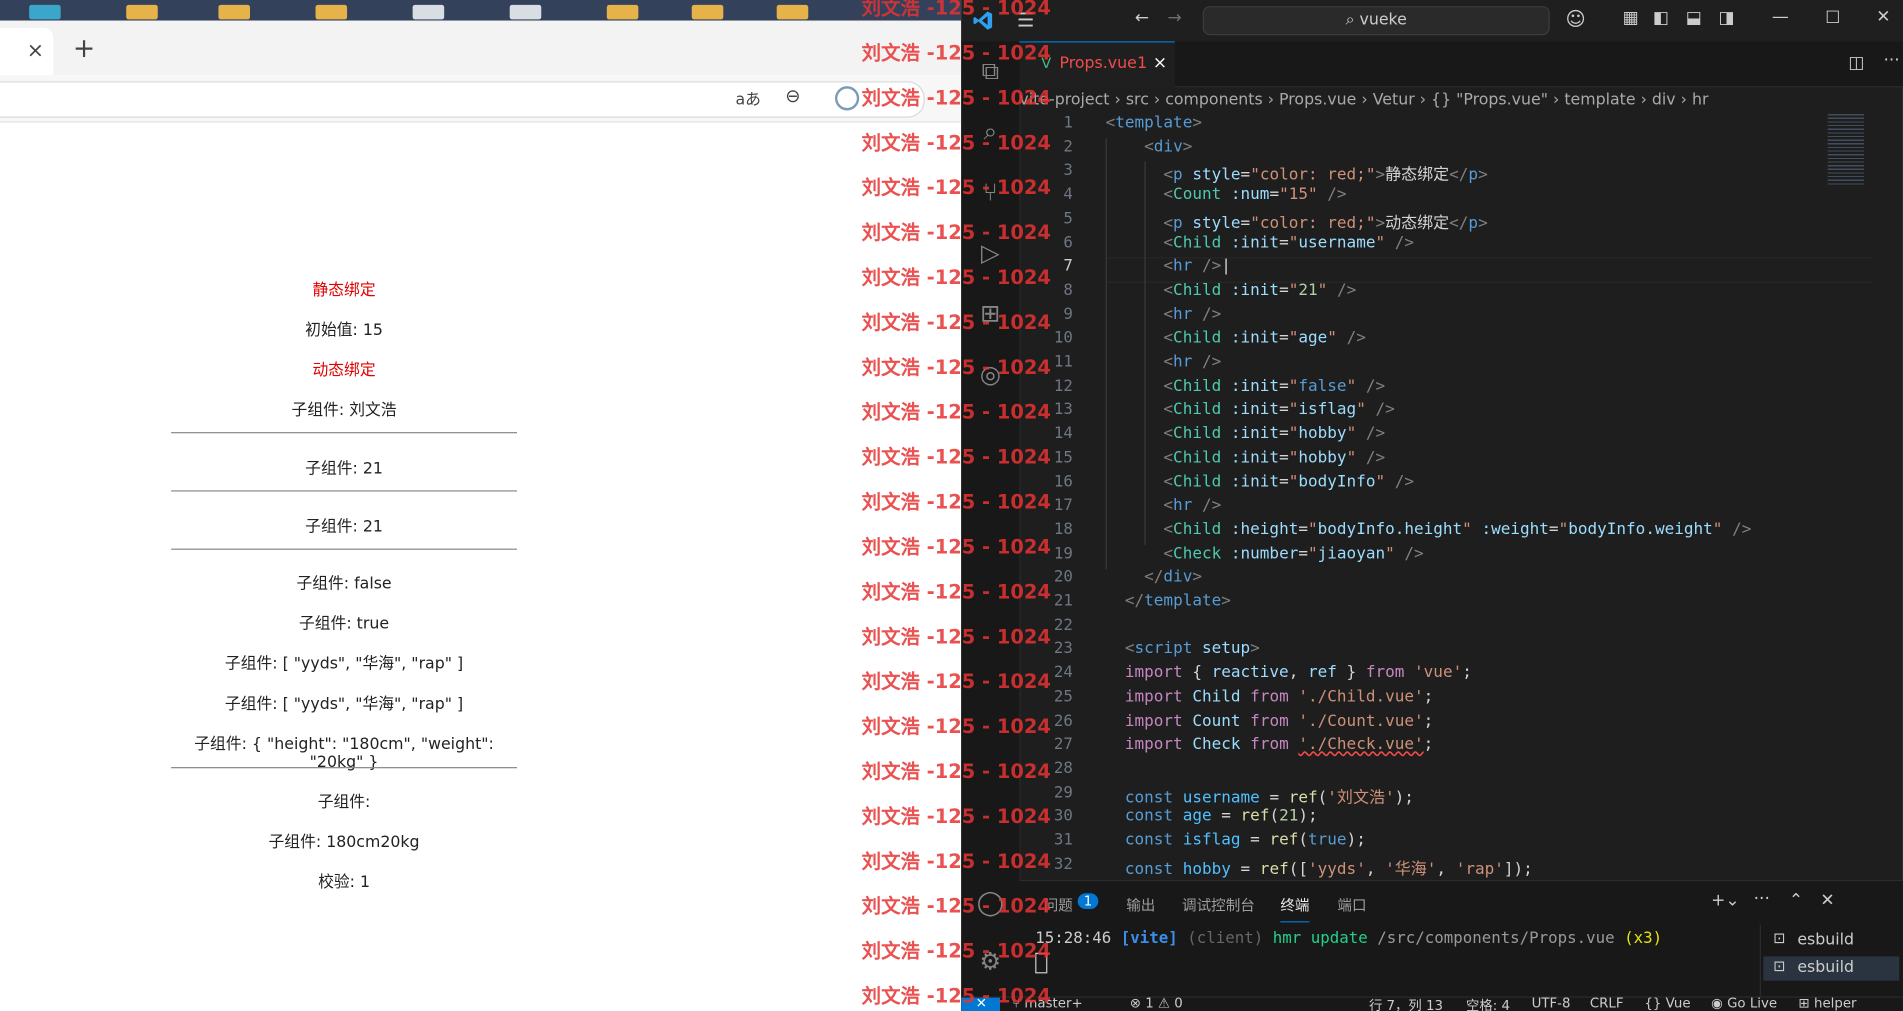 The height and width of the screenshot is (1011, 1903). What do you see at coordinates (1063, 481) in the screenshot?
I see `line-number: 16` at bounding box center [1063, 481].